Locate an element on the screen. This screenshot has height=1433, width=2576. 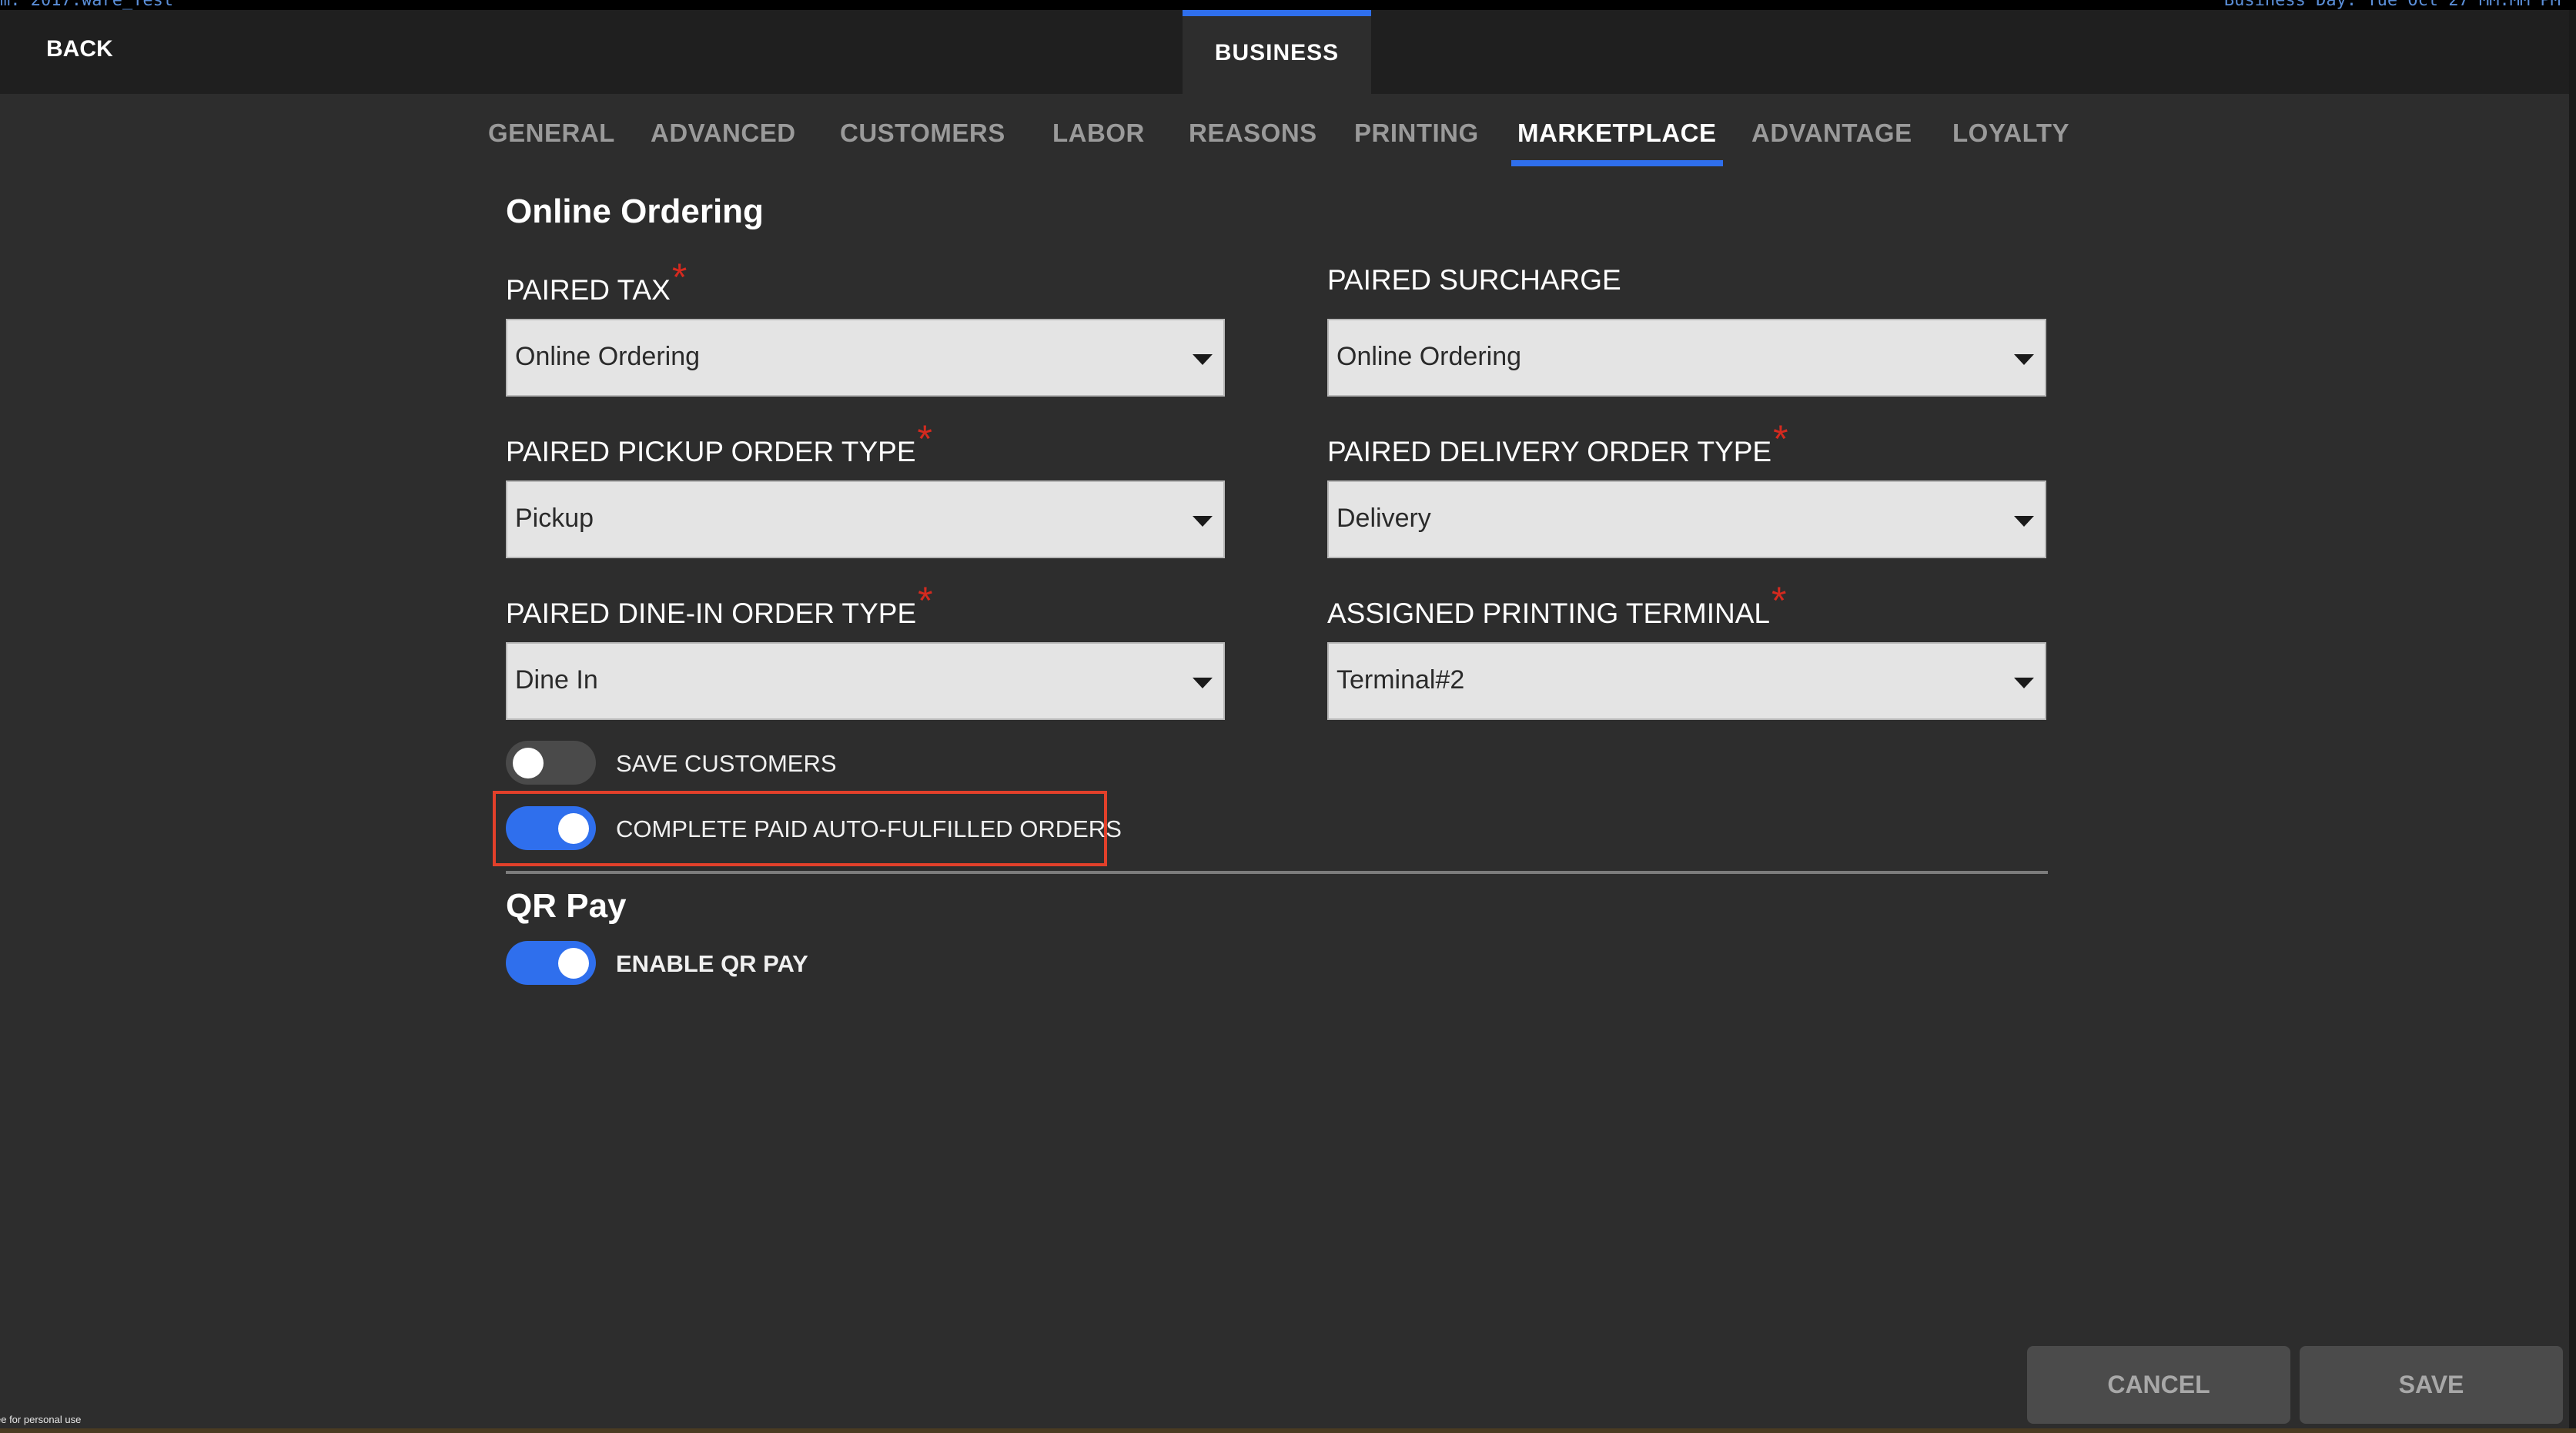
paired-pickup-label-text: PAIRED PICKUP ORDER TYPE is located at coordinates (711, 451).